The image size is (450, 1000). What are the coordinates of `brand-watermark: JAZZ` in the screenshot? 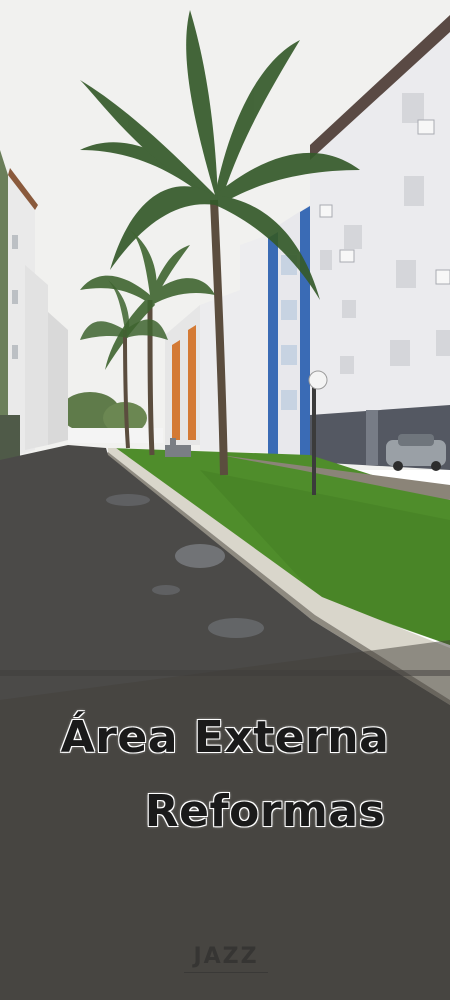 It's located at (226, 956).